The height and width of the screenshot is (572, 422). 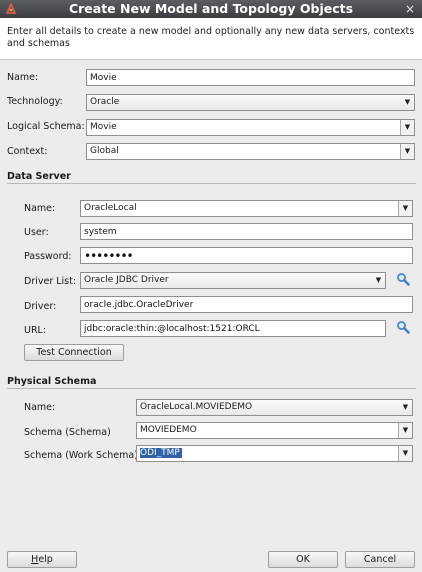 What do you see at coordinates (196, 407) in the screenshot?
I see `physical-schema-name-value: OracleLocal.MOVIEDEMO` at bounding box center [196, 407].